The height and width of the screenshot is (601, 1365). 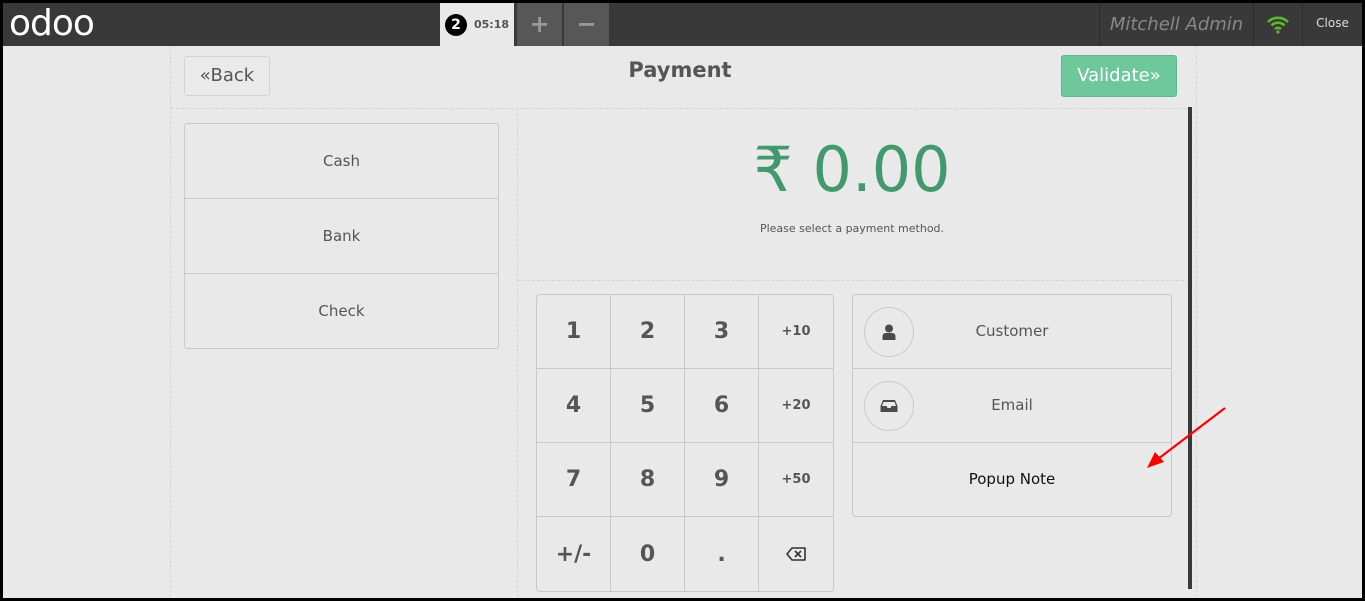 What do you see at coordinates (205, 75) in the screenshot?
I see `double-chevron-left-icon: «` at bounding box center [205, 75].